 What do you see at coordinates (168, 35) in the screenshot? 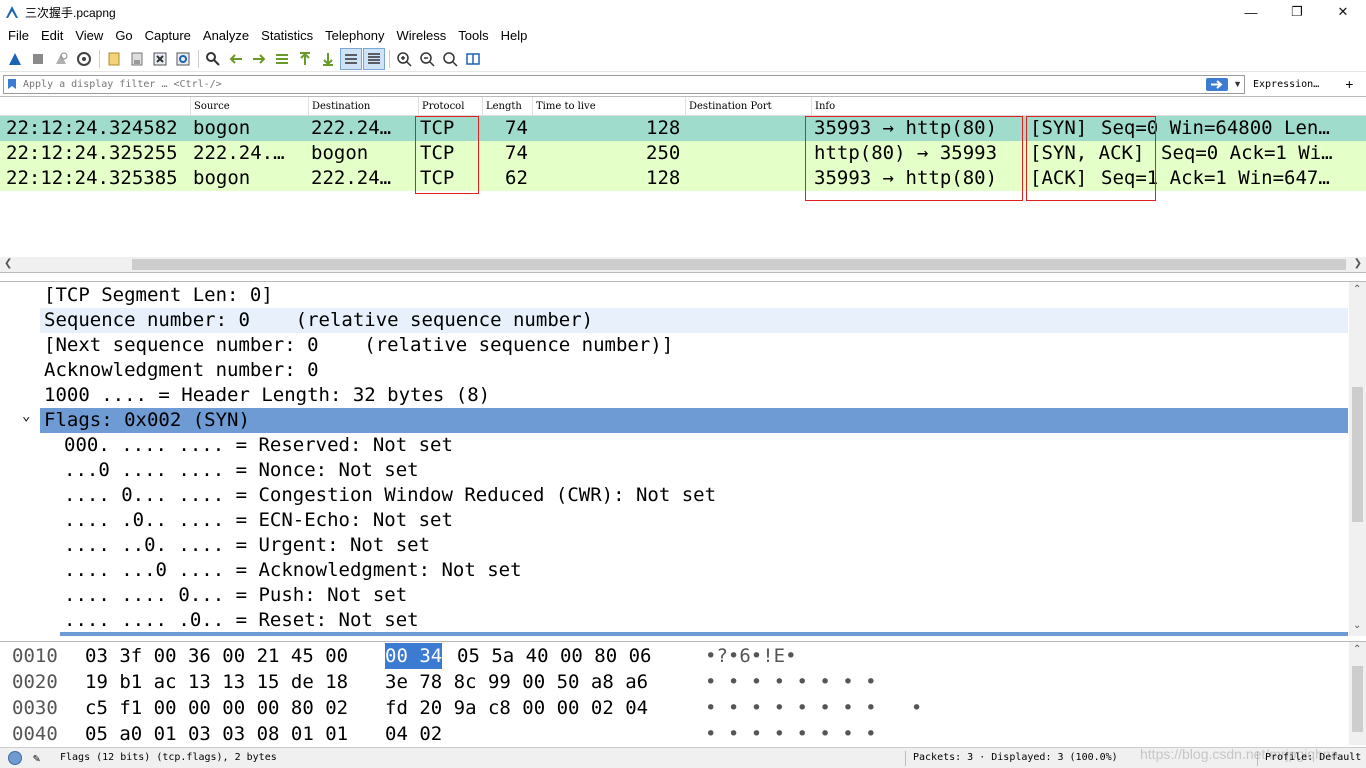
I see `menu-capture: Capture` at bounding box center [168, 35].